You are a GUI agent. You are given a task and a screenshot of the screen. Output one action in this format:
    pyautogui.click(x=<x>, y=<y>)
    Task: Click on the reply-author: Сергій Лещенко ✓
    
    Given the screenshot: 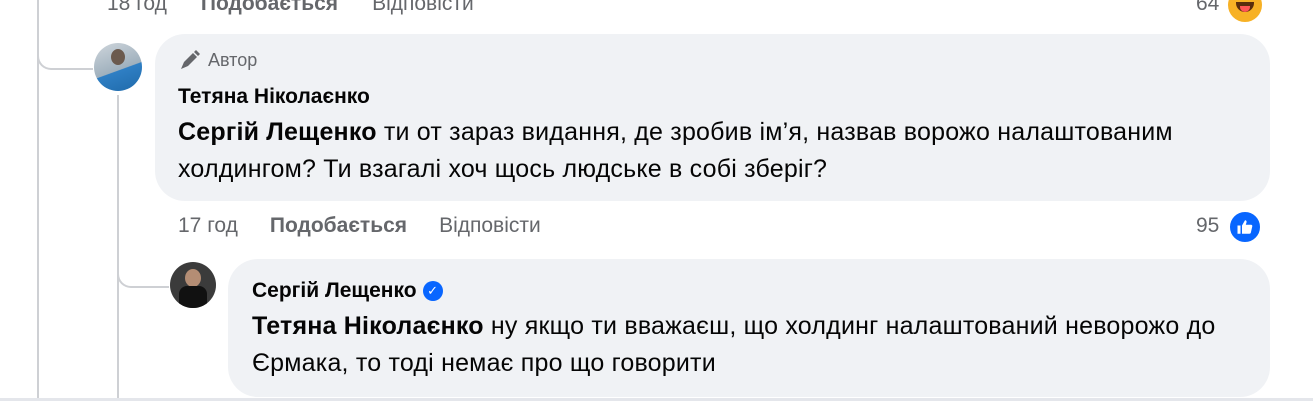 What is the action you would take?
    pyautogui.click(x=347, y=291)
    